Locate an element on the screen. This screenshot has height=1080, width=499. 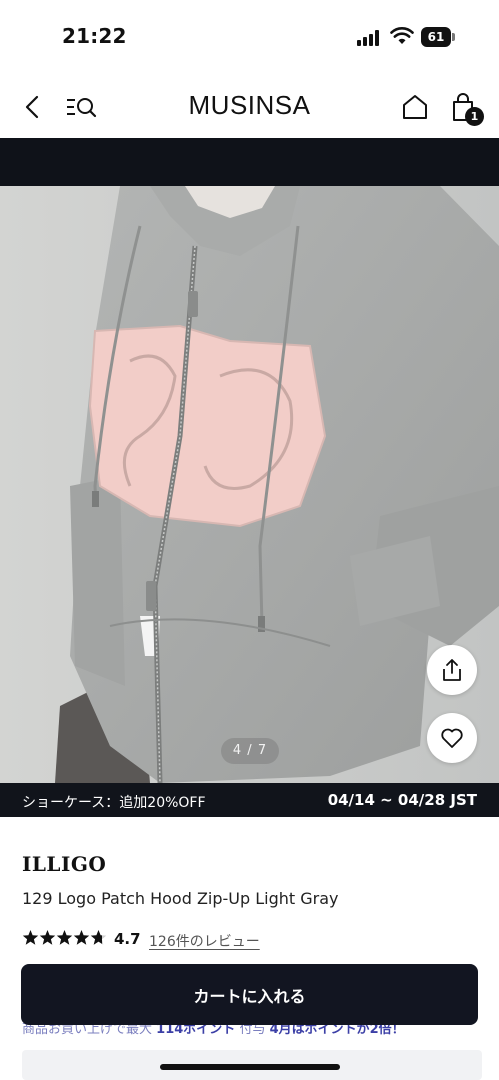
promo-dates: 04/14 ~ 04/28 JST is located at coordinates (402, 800).